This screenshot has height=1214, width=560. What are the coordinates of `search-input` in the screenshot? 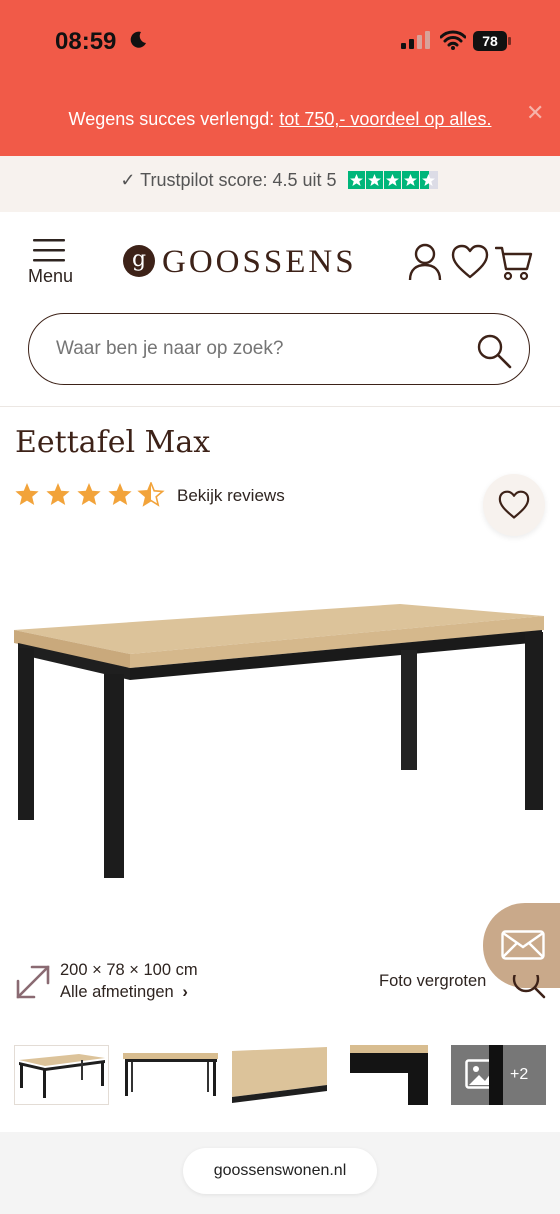 It's located at (256, 349).